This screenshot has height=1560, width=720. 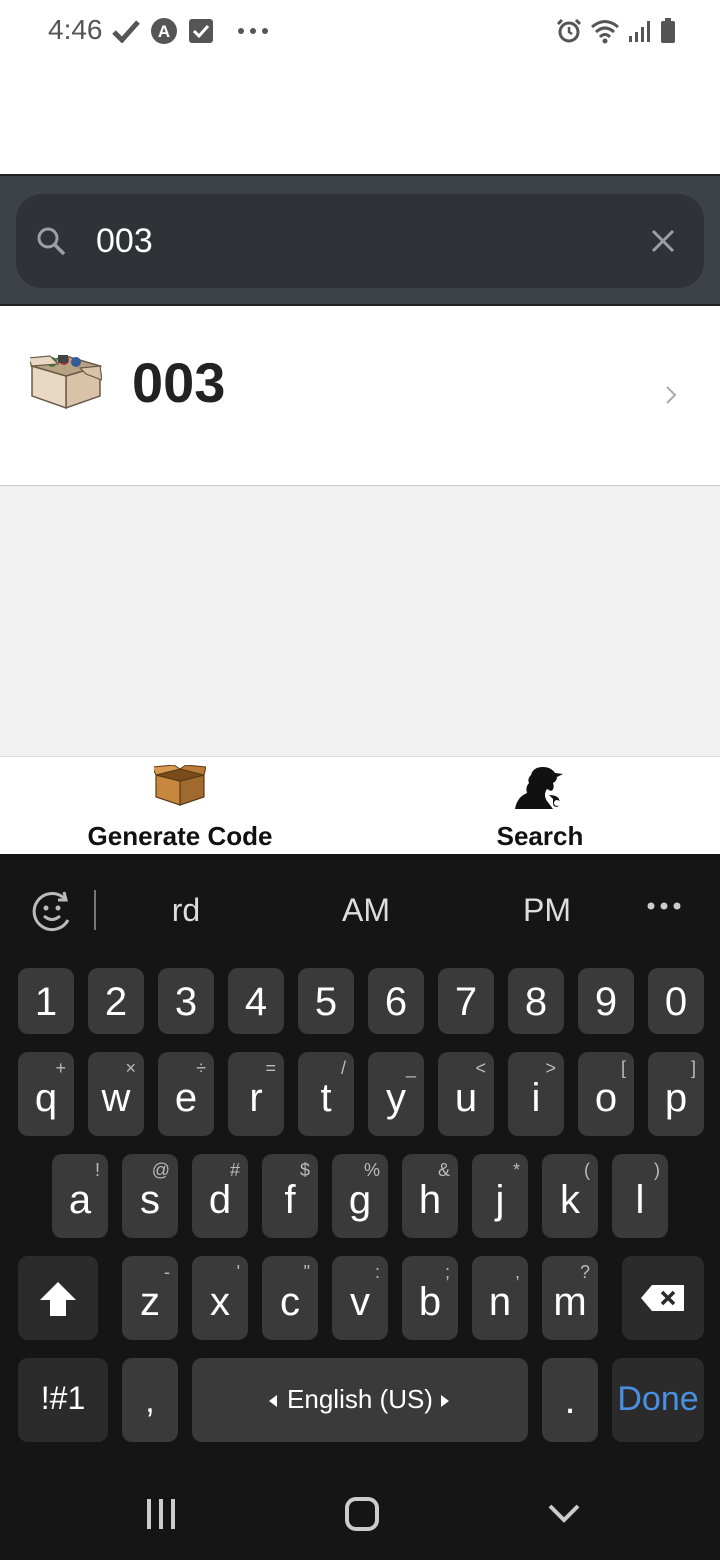 I want to click on key-label: z, so click(x=150, y=1302).